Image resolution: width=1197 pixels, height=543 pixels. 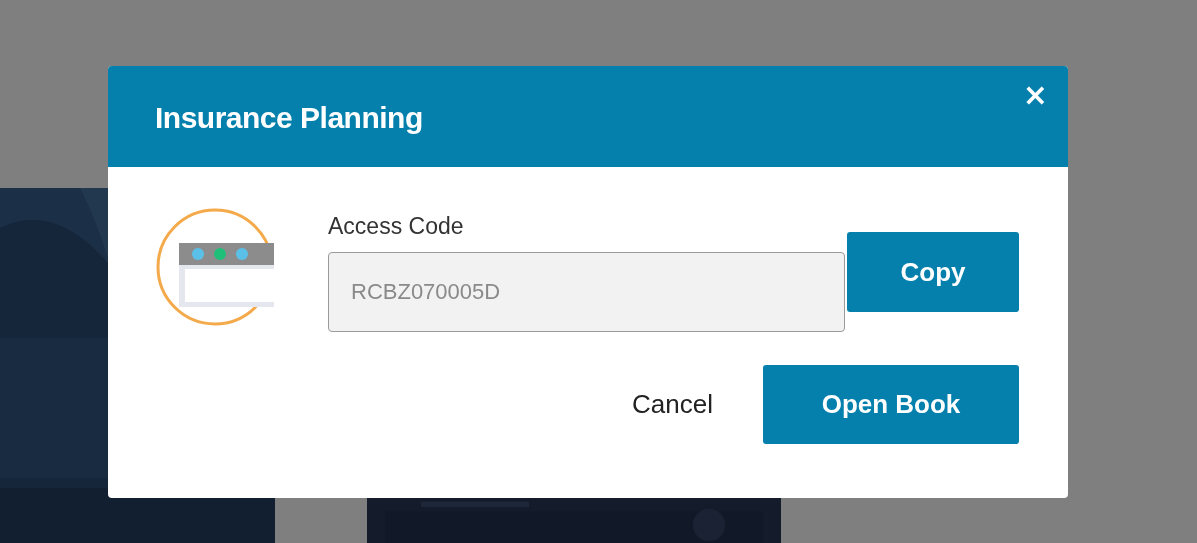 I want to click on field-label: Access Code, so click(x=396, y=226).